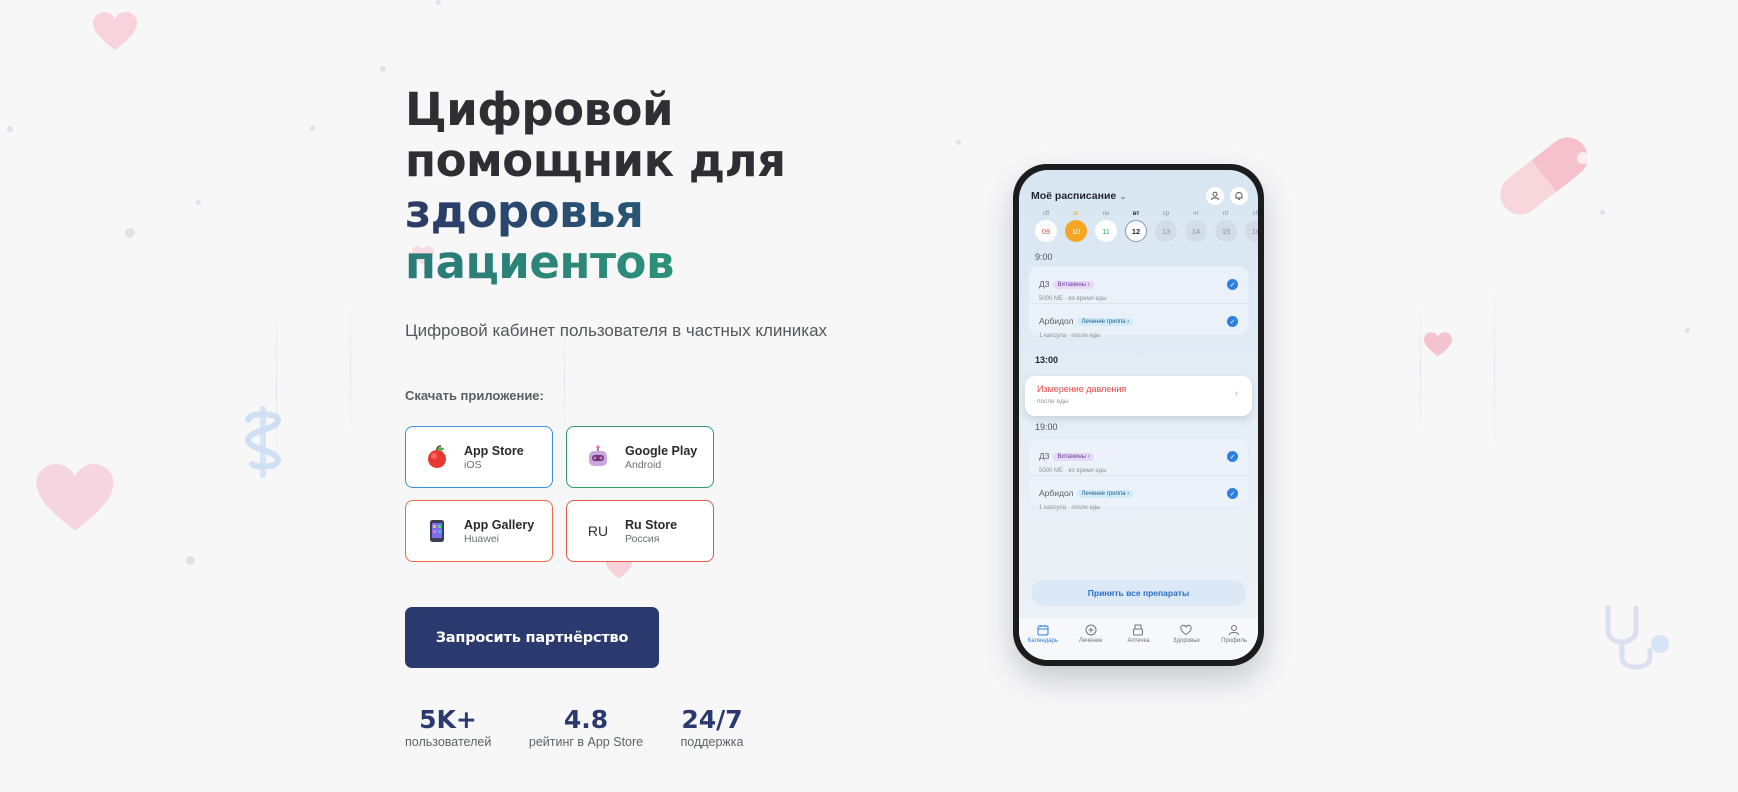 The width and height of the screenshot is (1738, 792). I want to click on app-store-button: App Store iOS, so click(479, 457).